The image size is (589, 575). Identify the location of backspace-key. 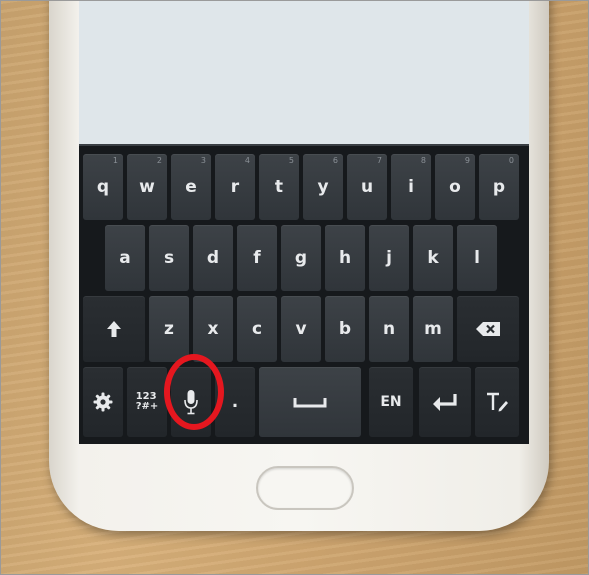
(488, 329).